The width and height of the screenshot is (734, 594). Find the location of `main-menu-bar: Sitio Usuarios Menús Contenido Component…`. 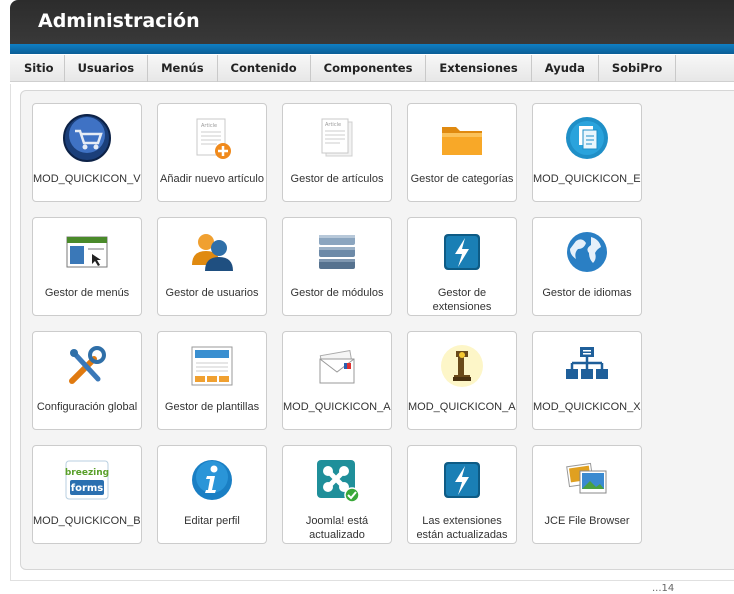

main-menu-bar: Sitio Usuarios Menús Contenido Component… is located at coordinates (372, 68).